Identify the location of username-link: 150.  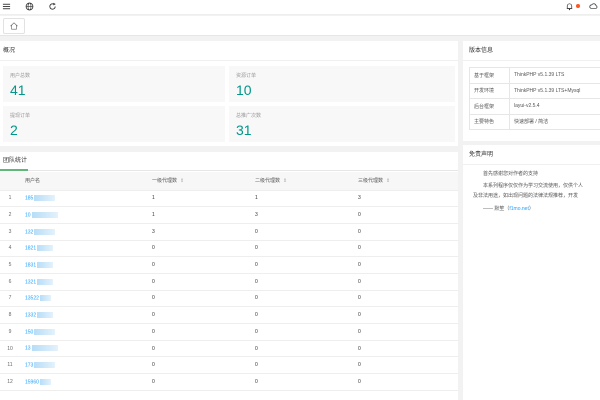
(83, 332).